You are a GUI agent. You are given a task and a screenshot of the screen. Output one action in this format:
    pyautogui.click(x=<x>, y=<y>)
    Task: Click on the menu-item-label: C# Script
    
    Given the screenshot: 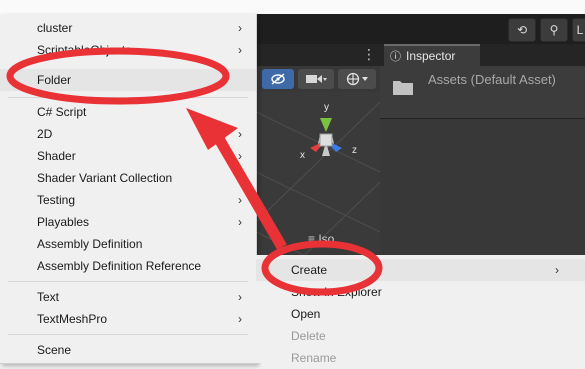 What is the action you would take?
    pyautogui.click(x=62, y=112)
    